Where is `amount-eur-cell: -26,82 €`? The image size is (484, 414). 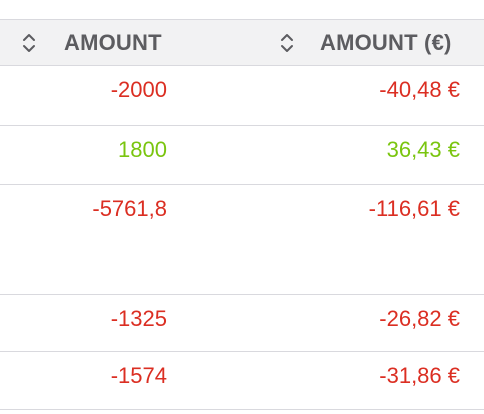
amount-eur-cell: -26,82 € is located at coordinates (419, 318).